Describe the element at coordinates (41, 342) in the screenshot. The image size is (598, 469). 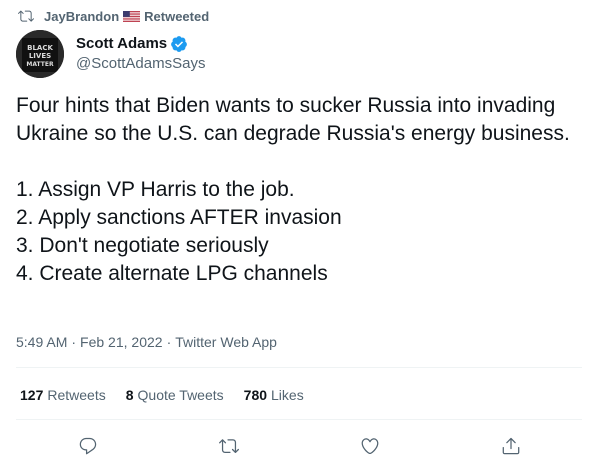
I see `tweet-time: 5:49 AM` at that location.